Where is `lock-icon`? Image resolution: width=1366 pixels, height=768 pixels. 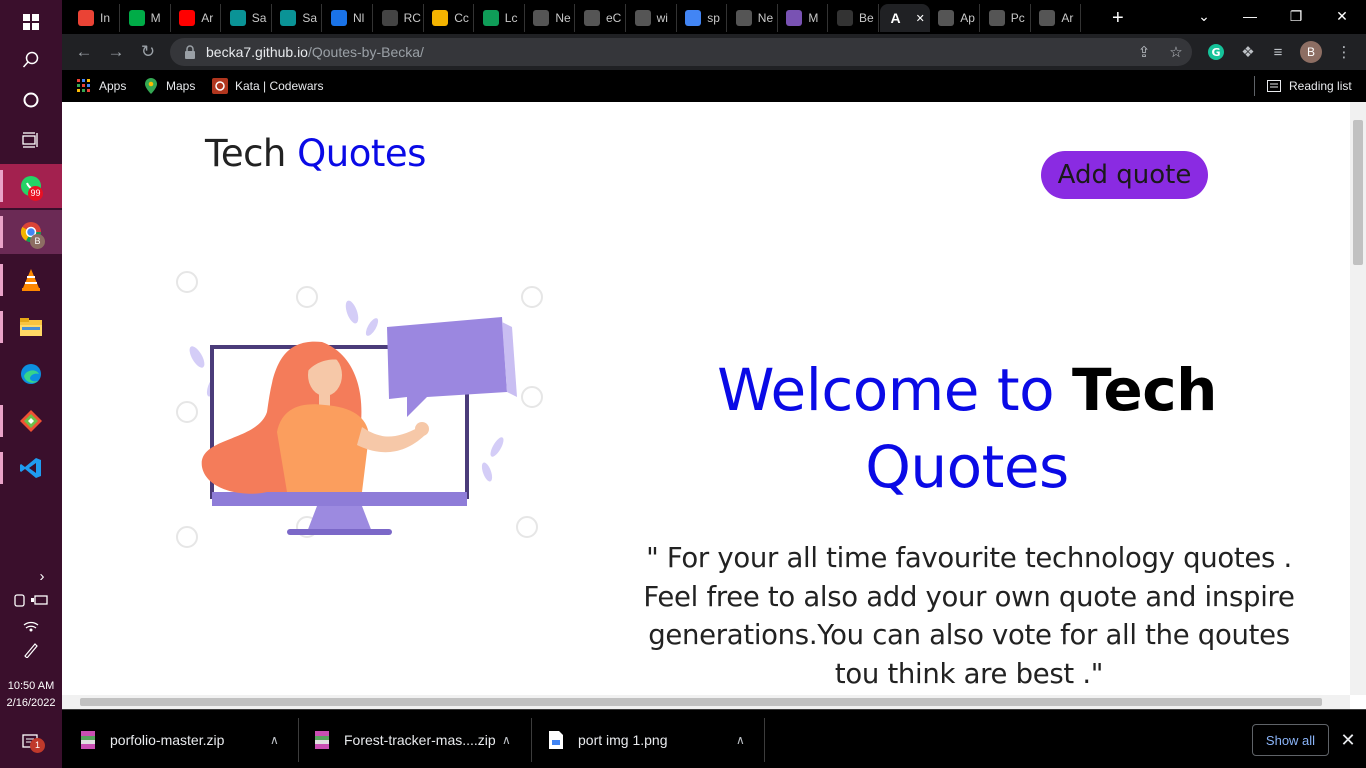
lock-icon is located at coordinates (190, 52).